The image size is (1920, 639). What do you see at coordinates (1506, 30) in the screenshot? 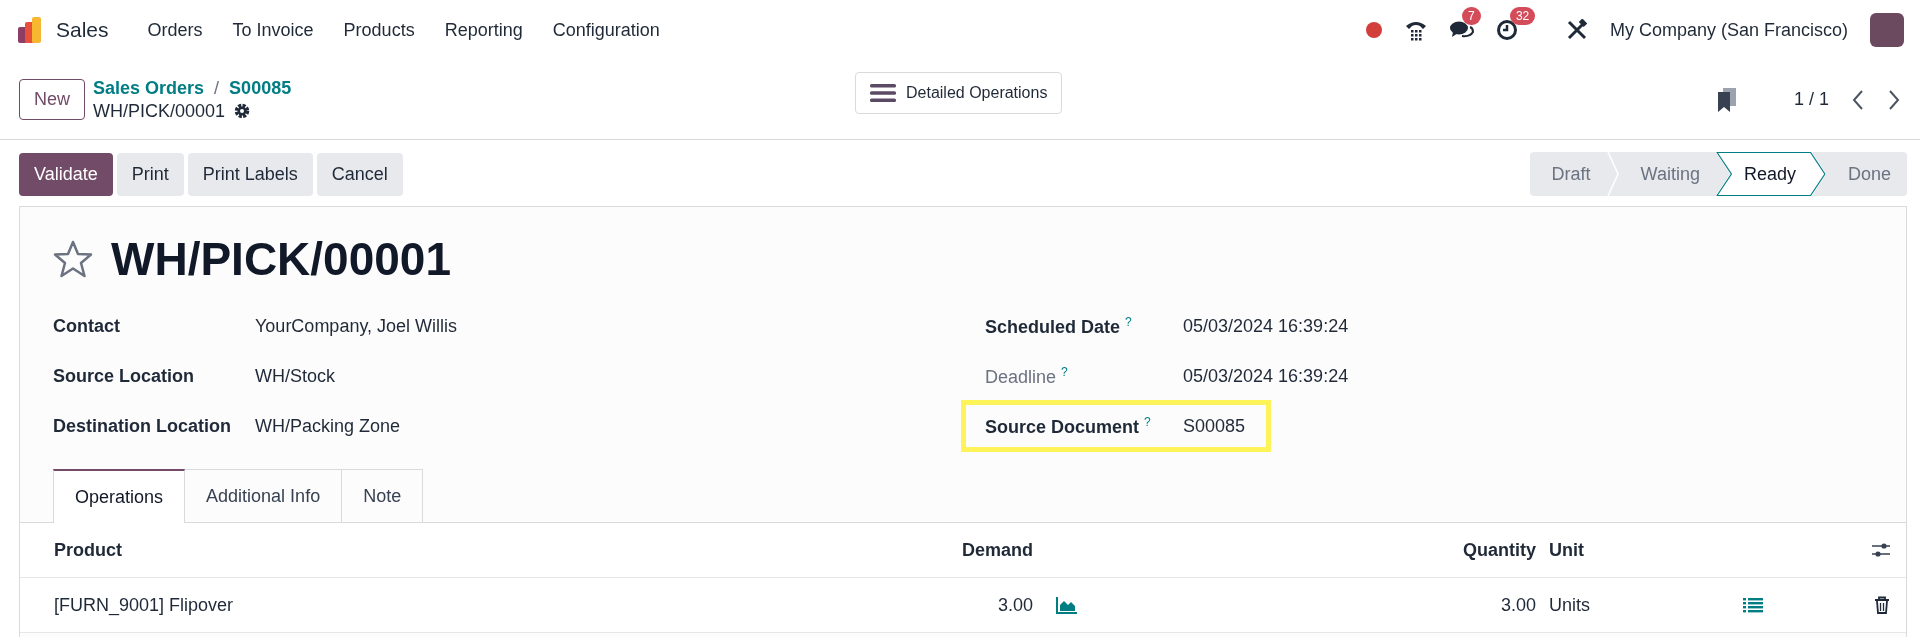
I see `clock-icon` at bounding box center [1506, 30].